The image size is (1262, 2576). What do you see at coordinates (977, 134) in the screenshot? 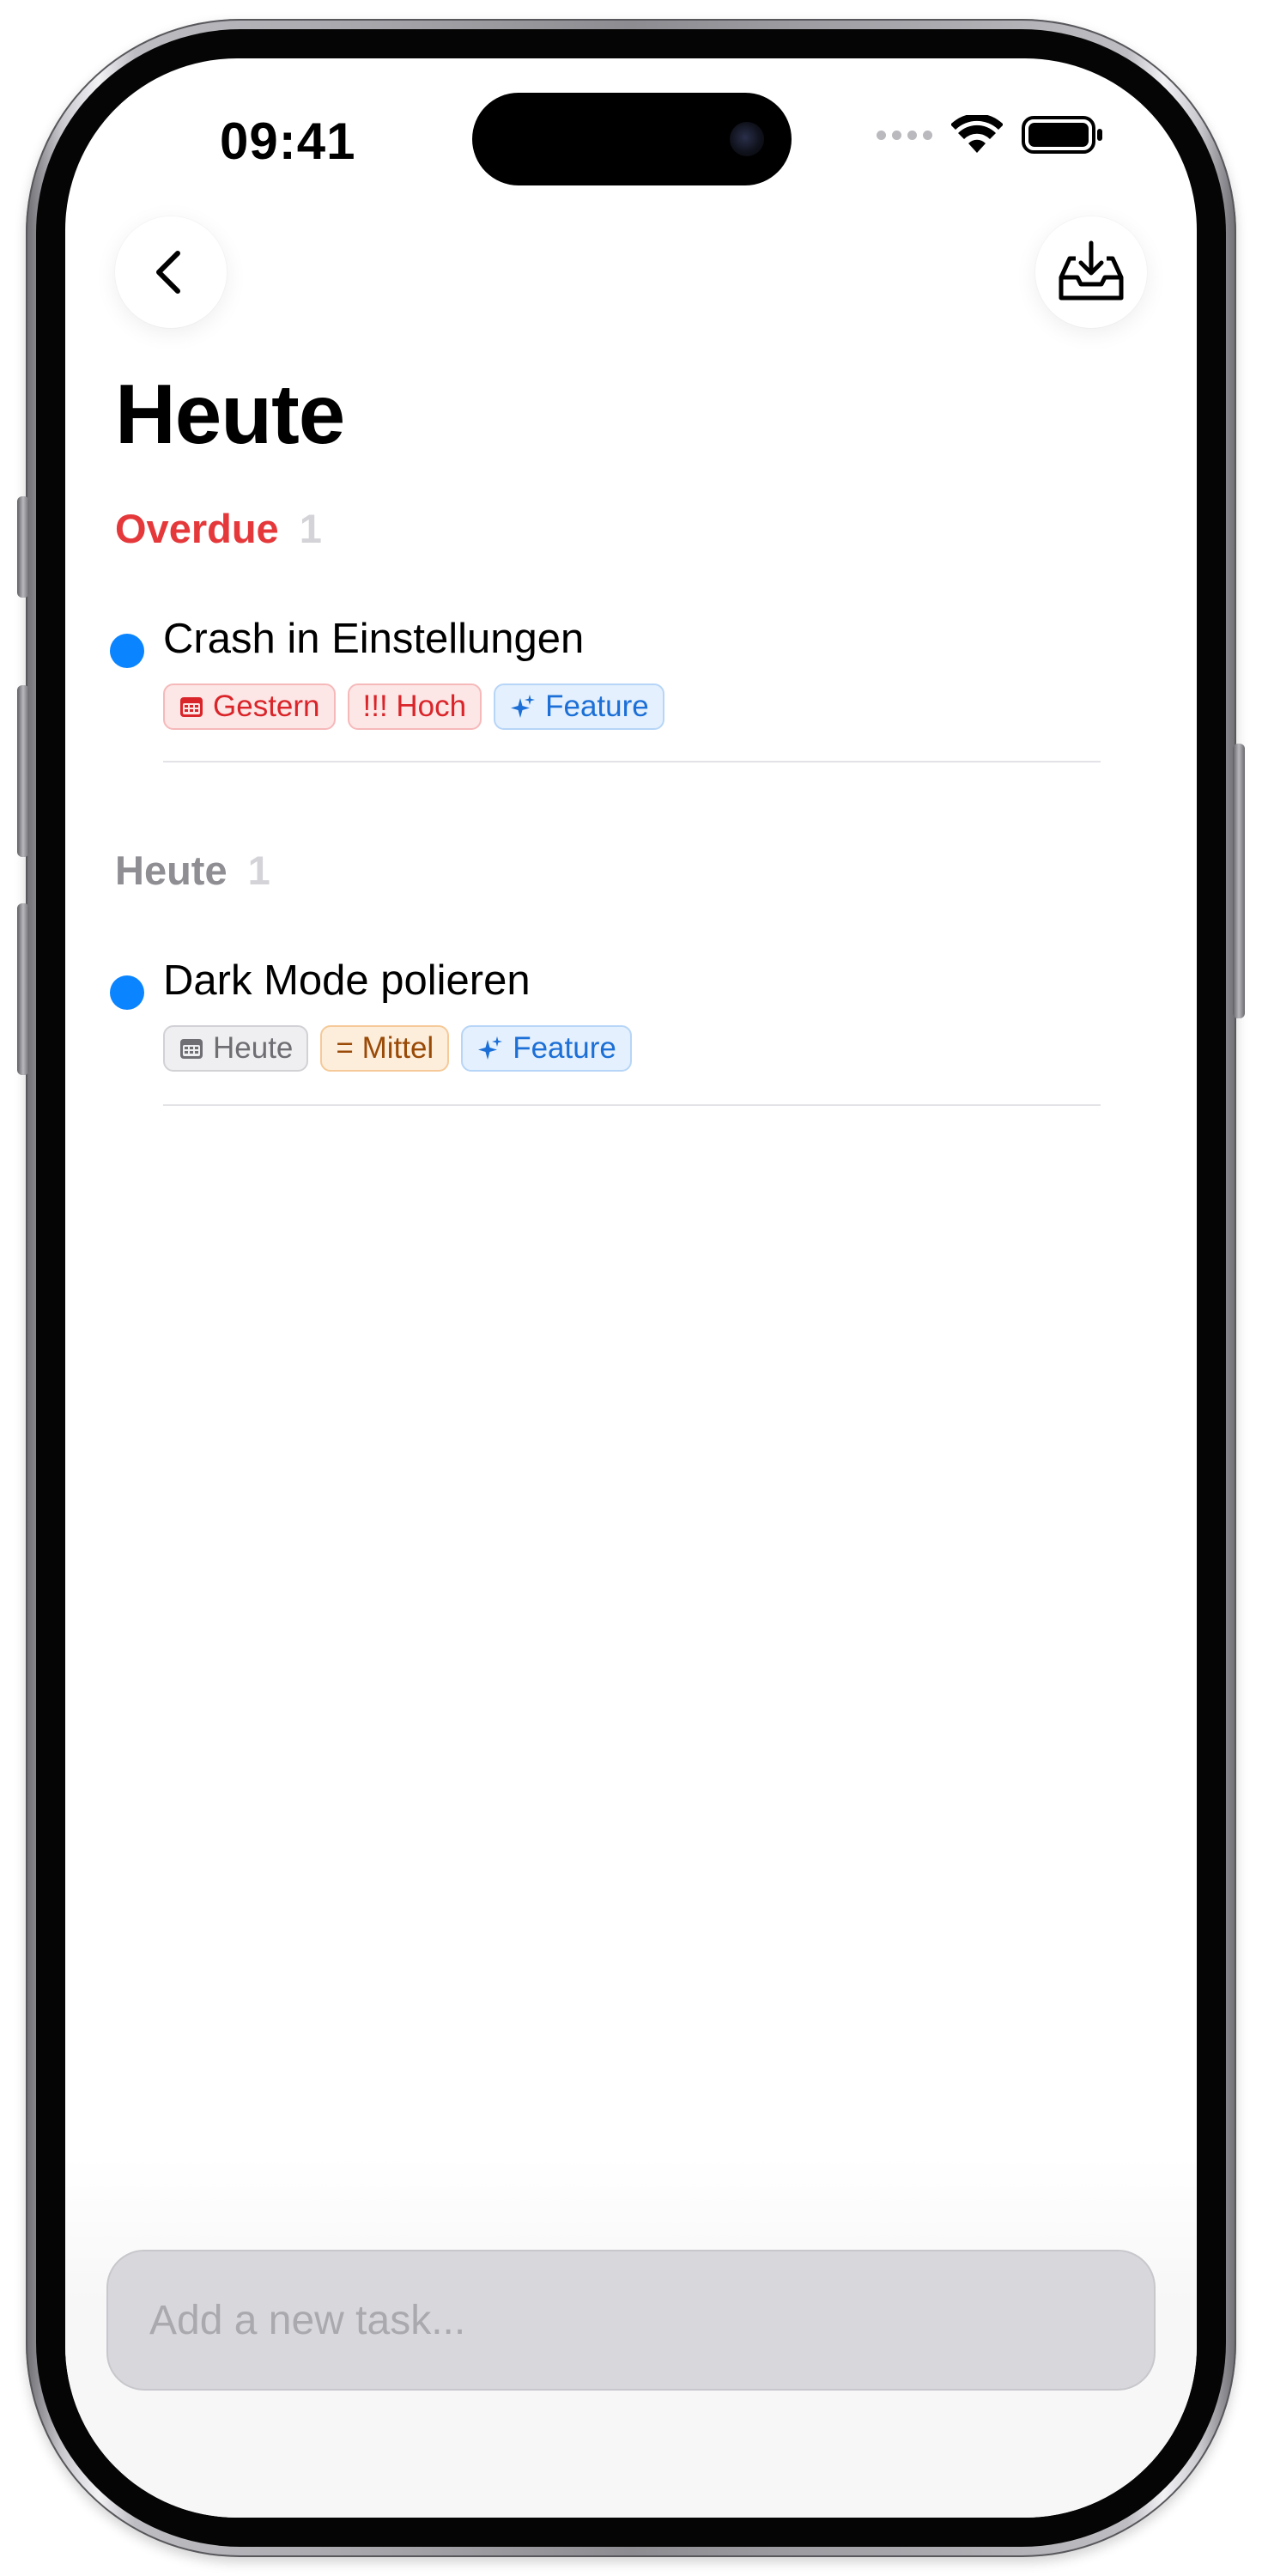
I see `wifi-icon` at bounding box center [977, 134].